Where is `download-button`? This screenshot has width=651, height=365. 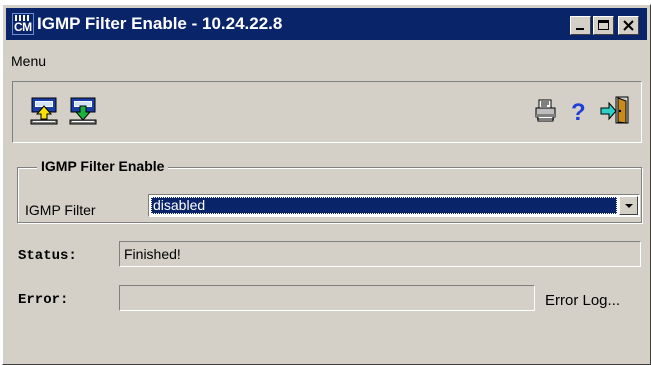
download-button is located at coordinates (84, 111).